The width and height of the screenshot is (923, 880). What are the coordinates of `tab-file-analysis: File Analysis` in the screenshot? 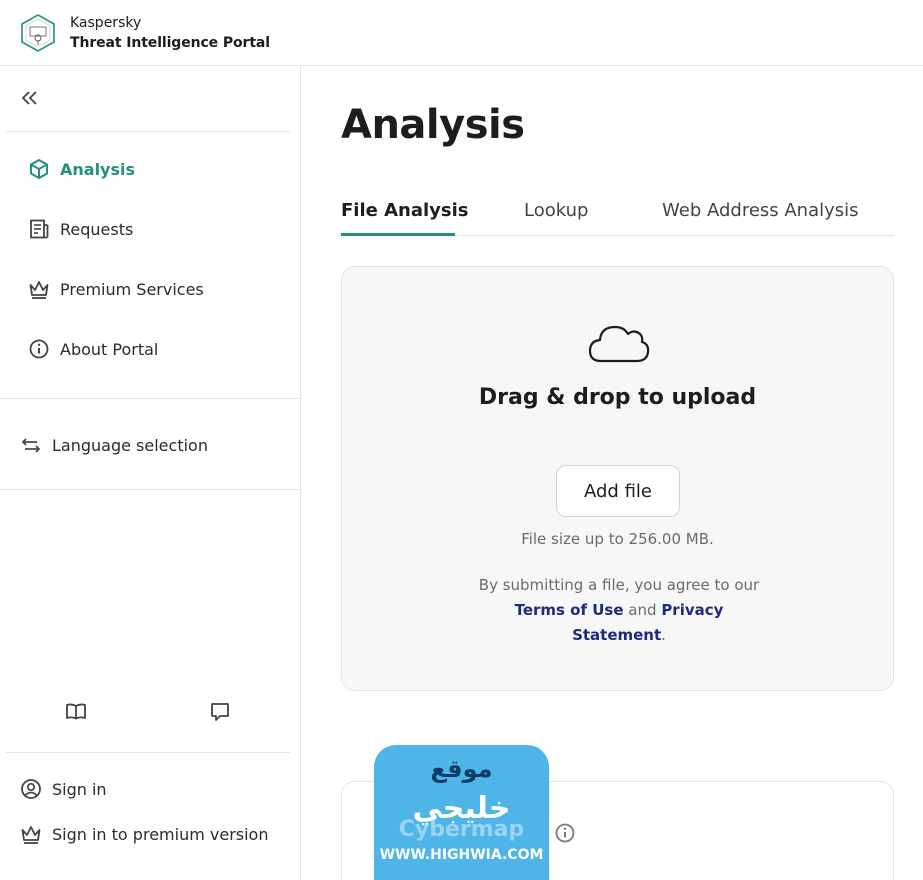 It's located at (405, 210).